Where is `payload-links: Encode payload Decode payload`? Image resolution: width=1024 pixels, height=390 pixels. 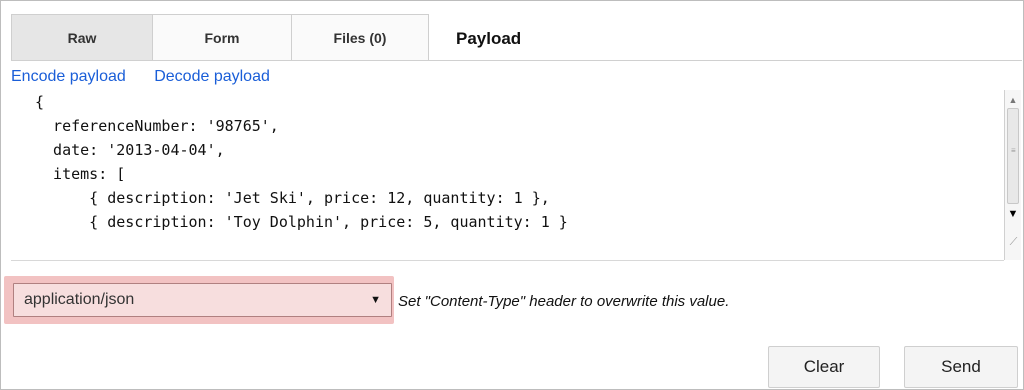 payload-links: Encode payload Decode payload is located at coordinates (140, 77).